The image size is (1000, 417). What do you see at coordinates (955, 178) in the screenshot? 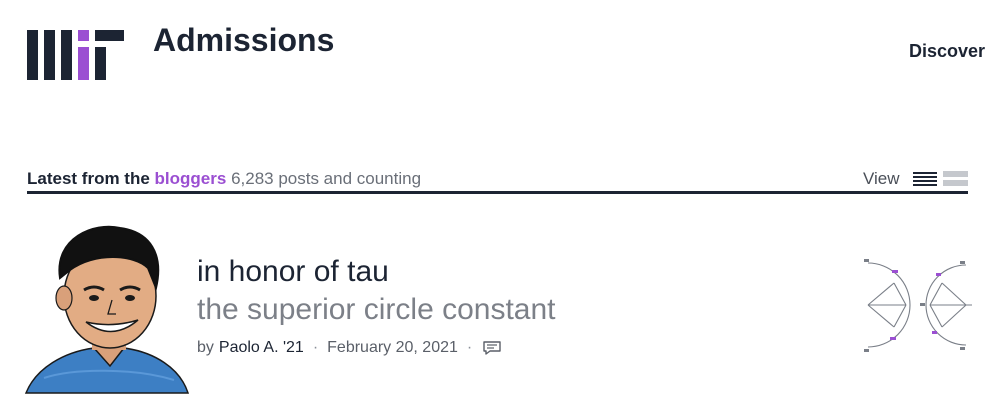
I see `grid-view-icon` at bounding box center [955, 178].